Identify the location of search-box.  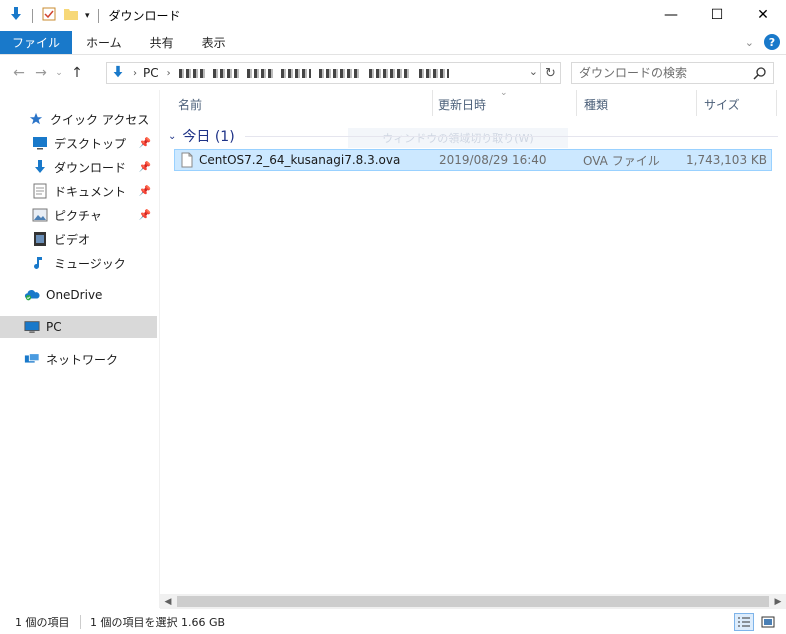
(672, 73).